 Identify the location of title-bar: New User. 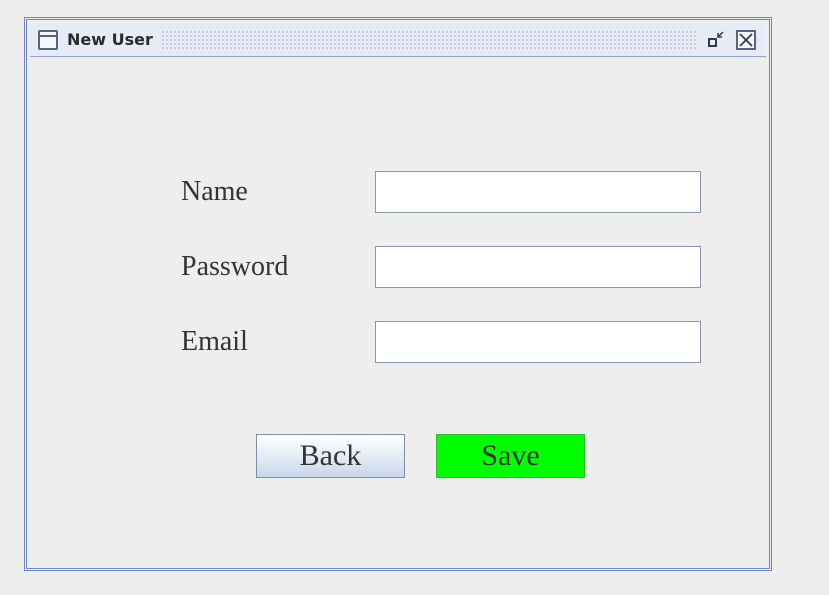
(398, 40).